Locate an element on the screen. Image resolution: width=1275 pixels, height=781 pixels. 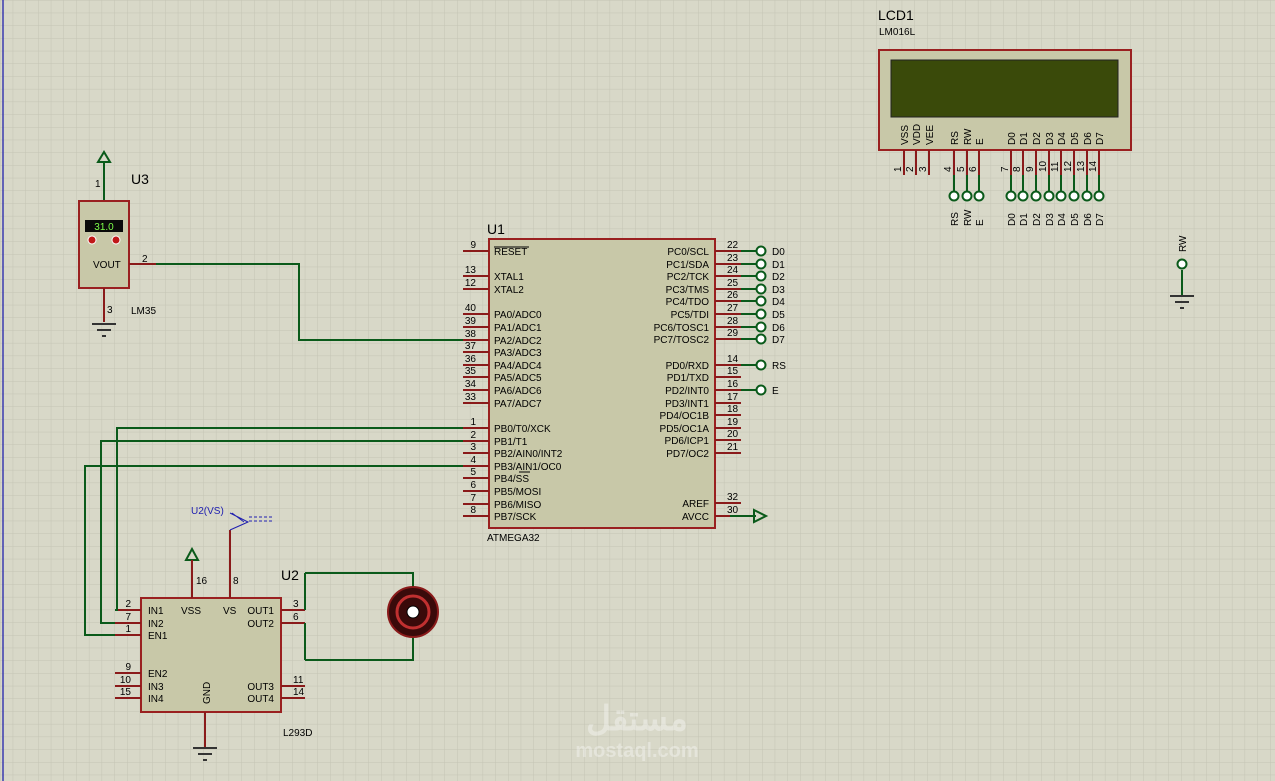
lcd-net-label: D6 is located at coordinates (1088, 219).